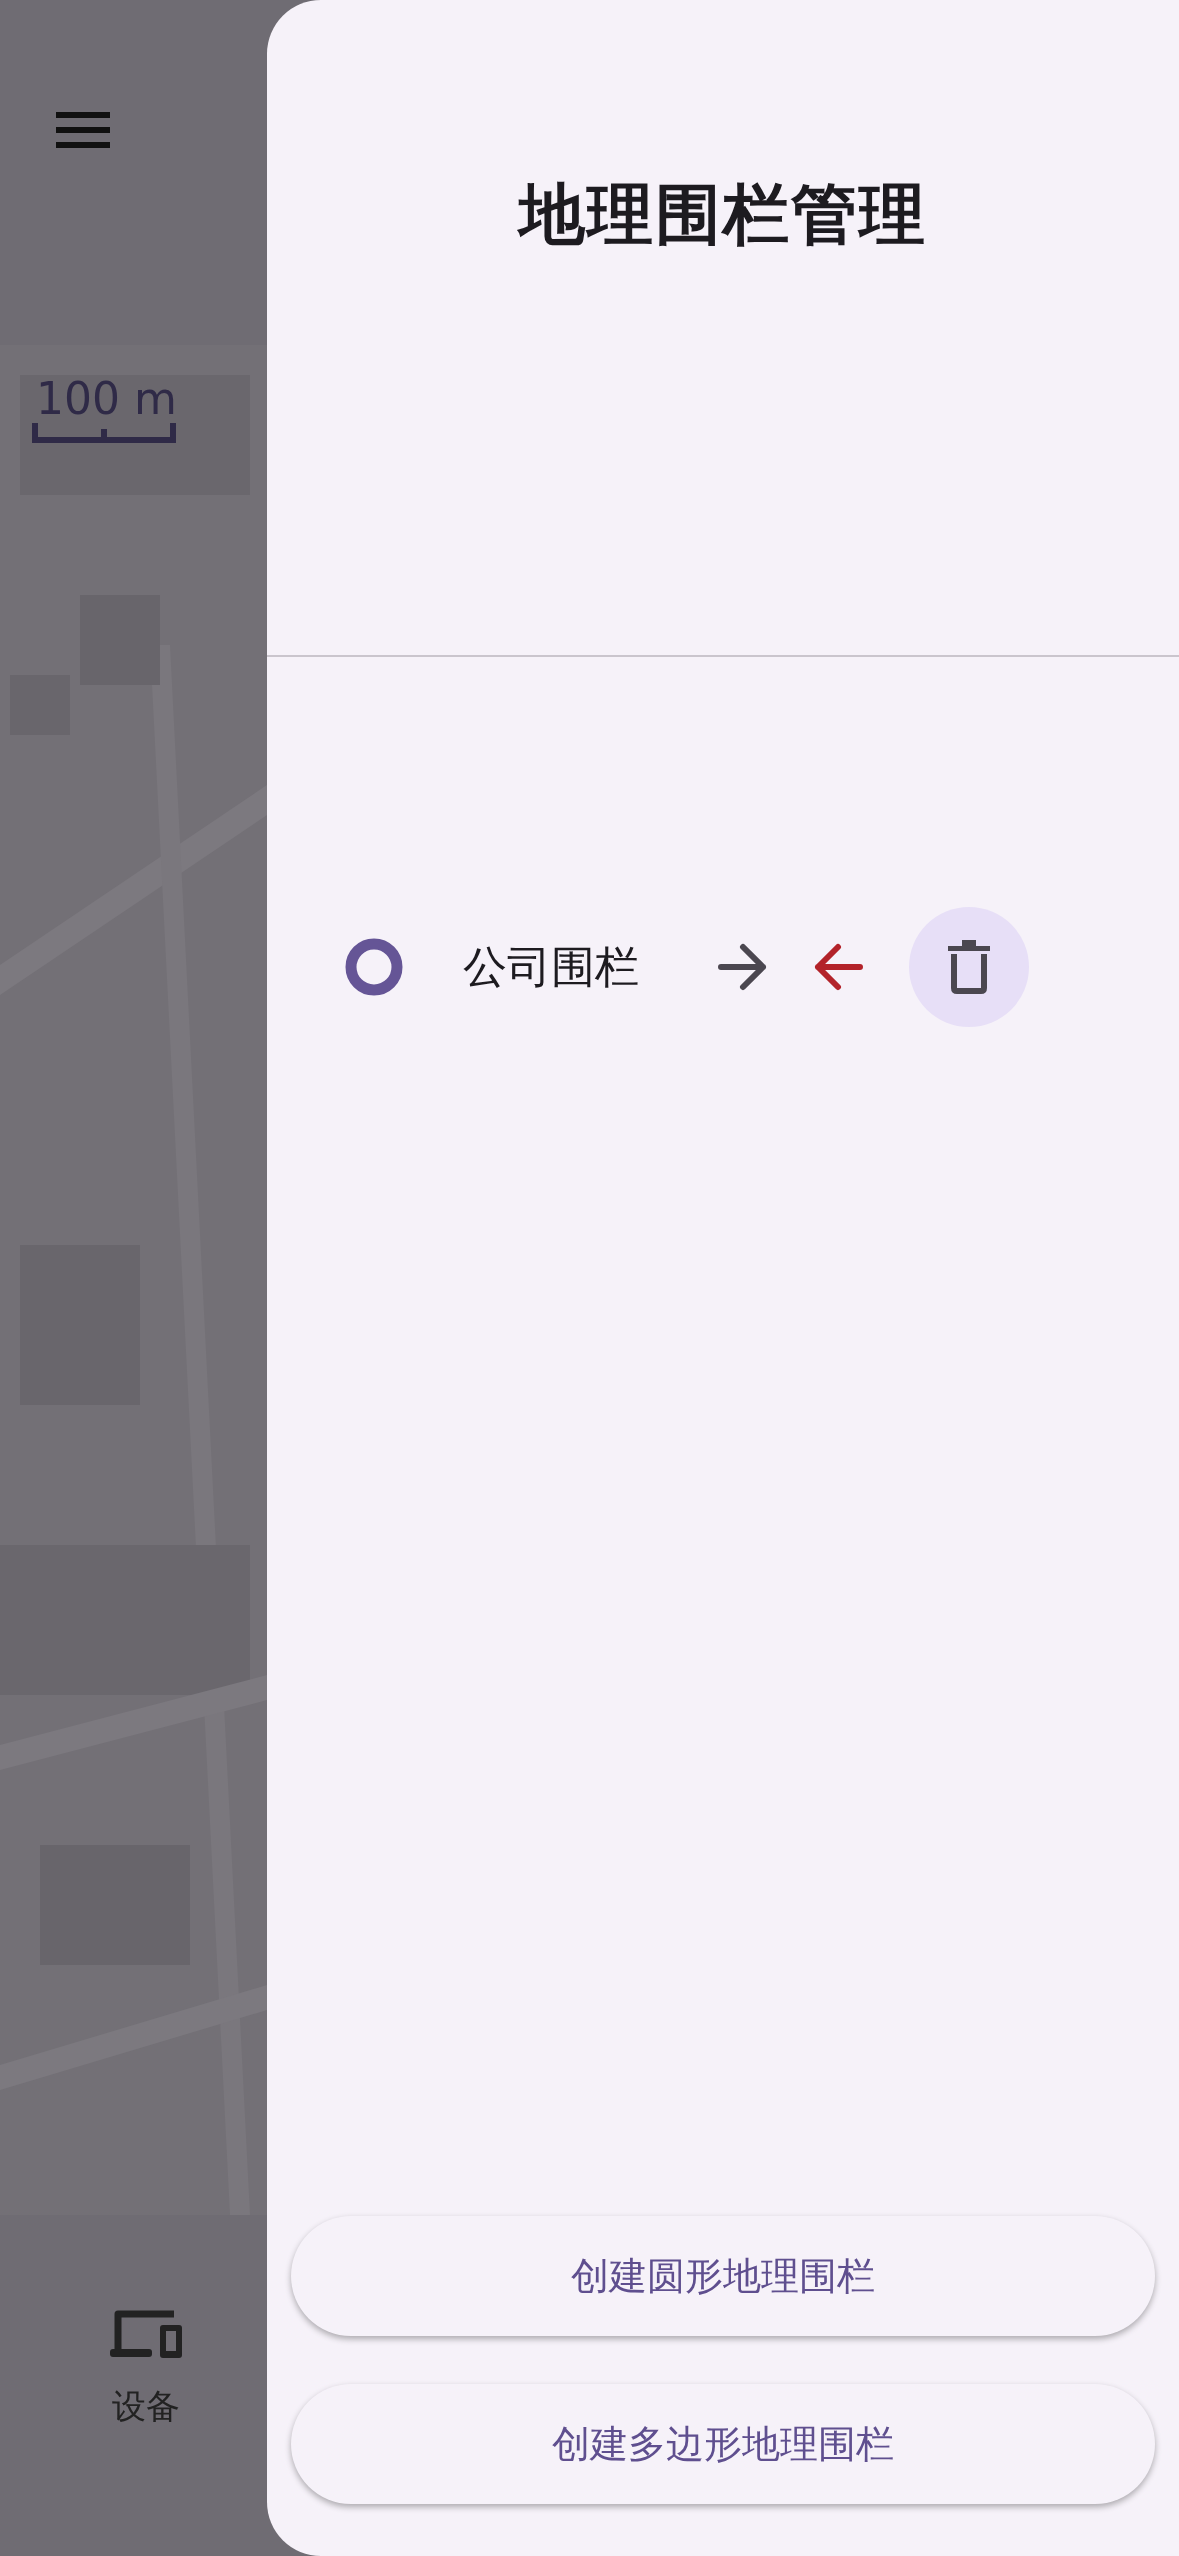  I want to click on ring-icon, so click(374, 967).